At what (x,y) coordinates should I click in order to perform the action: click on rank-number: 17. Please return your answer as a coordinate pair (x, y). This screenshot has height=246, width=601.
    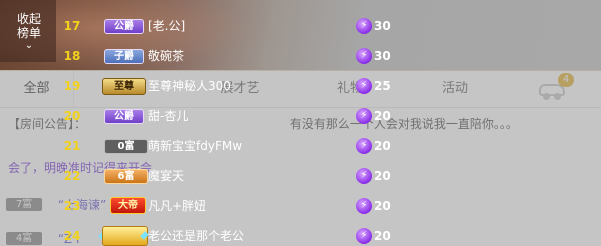
    Looking at the image, I should click on (72, 26).